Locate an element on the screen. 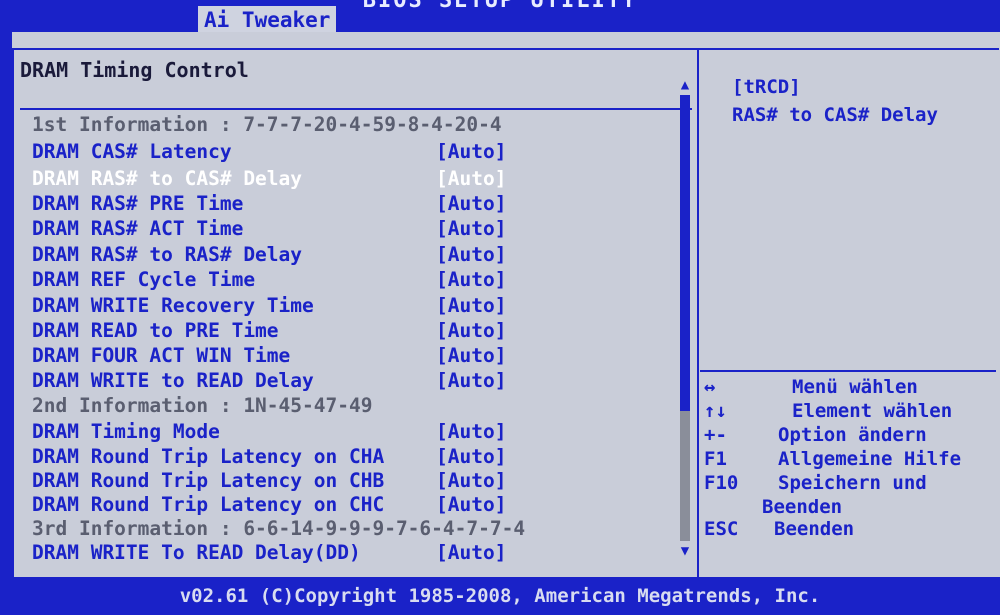 The width and height of the screenshot is (1000, 615). setting-label: DRAM Timing Mode is located at coordinates (126, 431).